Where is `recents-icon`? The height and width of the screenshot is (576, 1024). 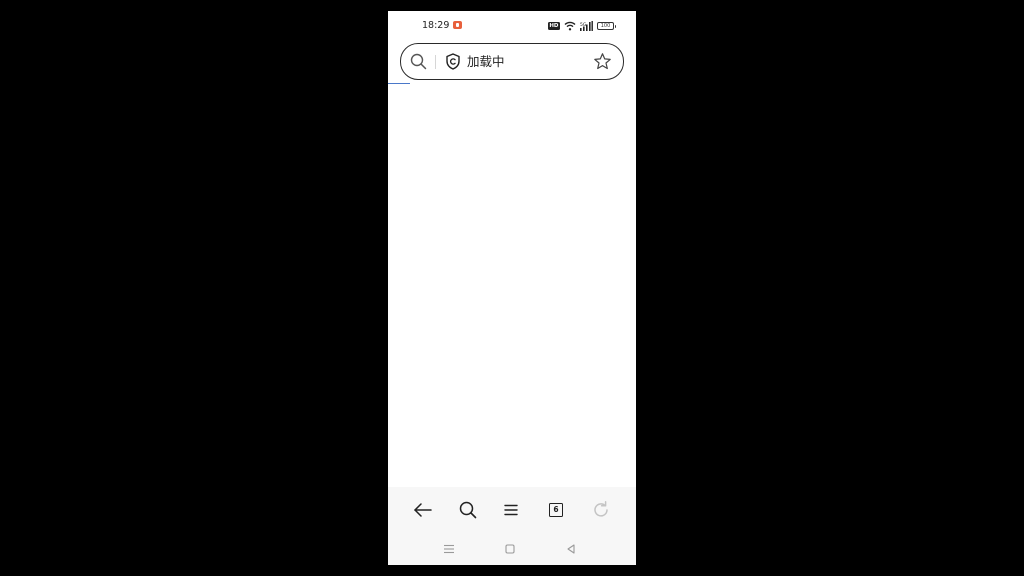
recents-icon is located at coordinates (449, 549).